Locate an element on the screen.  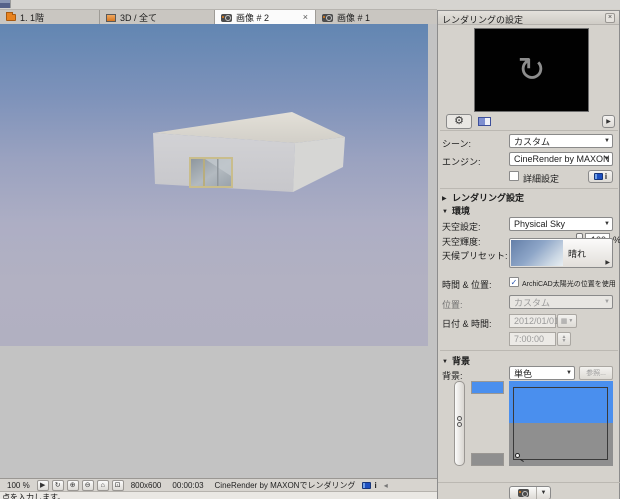
panel-title: レンダリングの設定 is located at coordinates (483, 20).